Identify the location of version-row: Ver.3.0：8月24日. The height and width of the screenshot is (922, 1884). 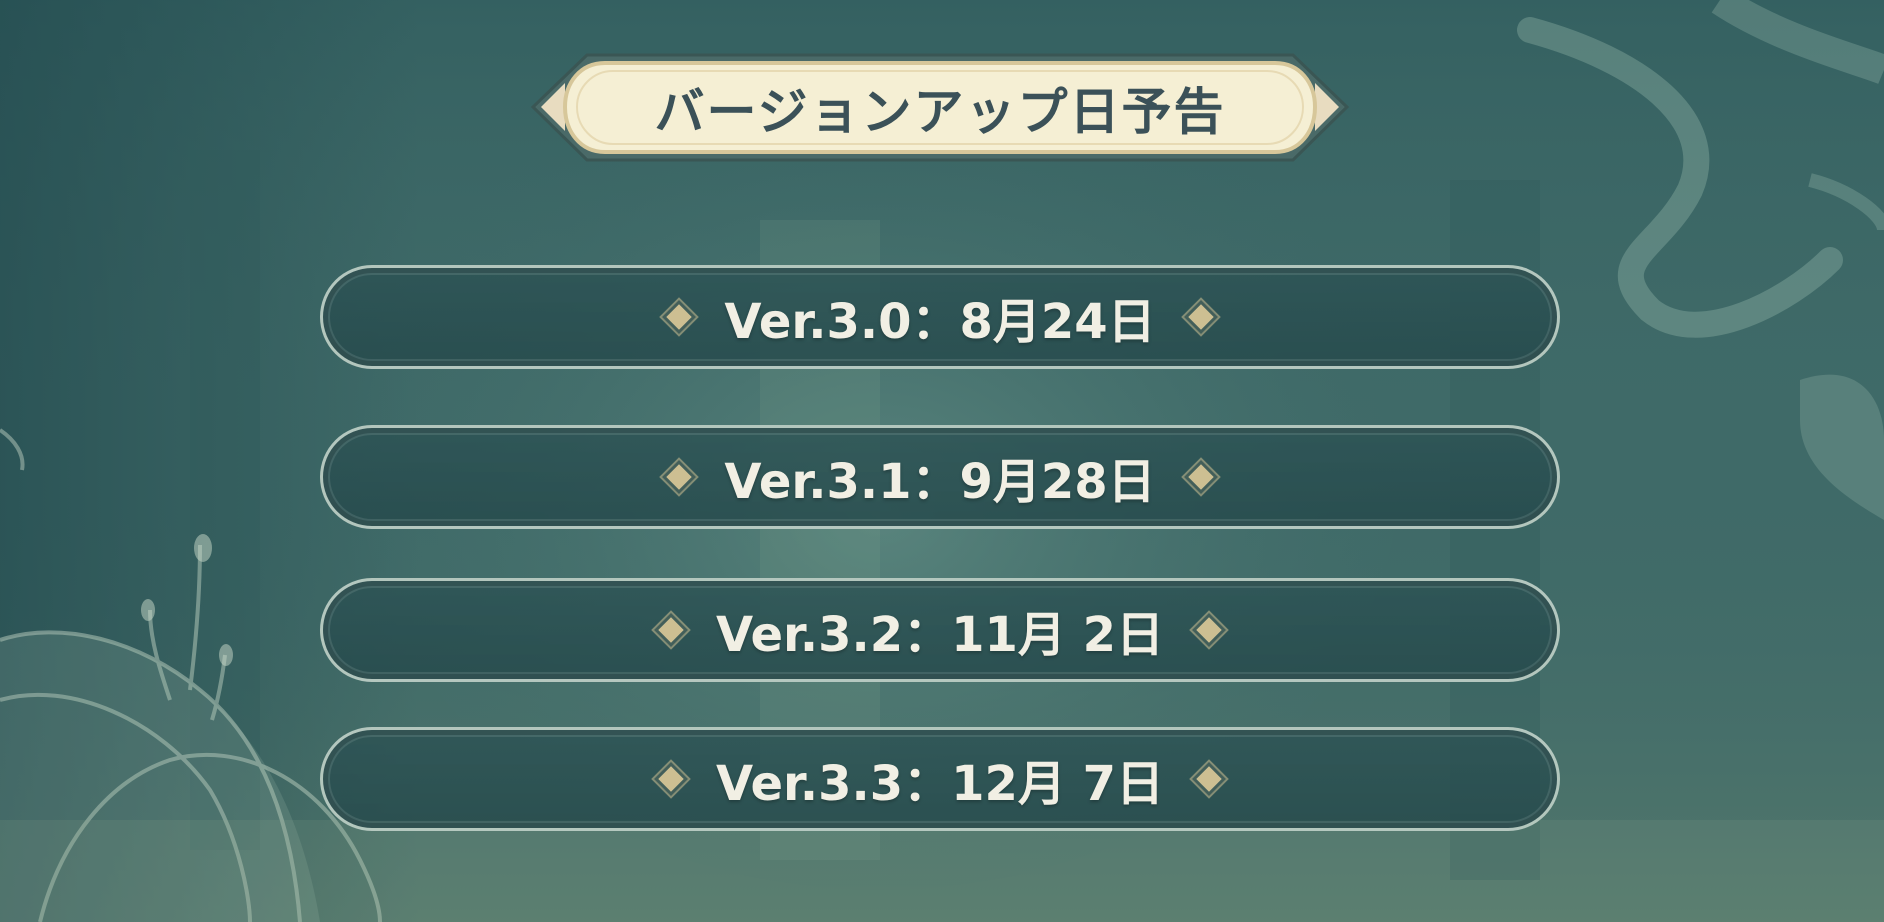
(940, 317).